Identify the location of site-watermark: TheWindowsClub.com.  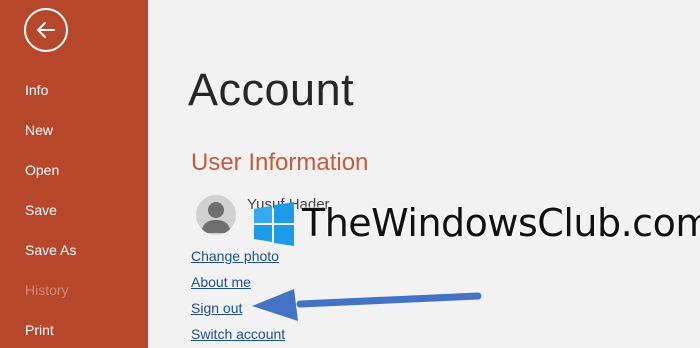
(475, 223).